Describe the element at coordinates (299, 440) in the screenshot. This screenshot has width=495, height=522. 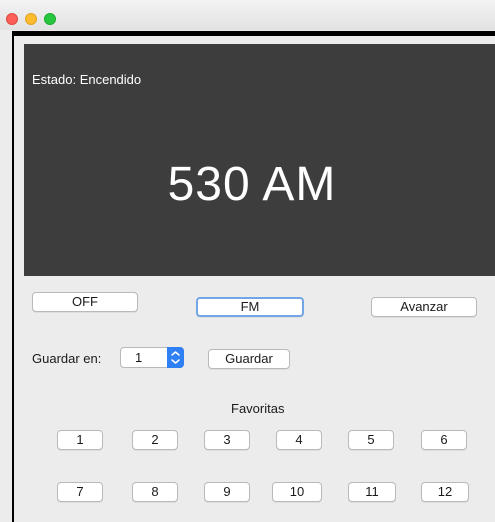
I see `favorite-button-4: 4` at that location.